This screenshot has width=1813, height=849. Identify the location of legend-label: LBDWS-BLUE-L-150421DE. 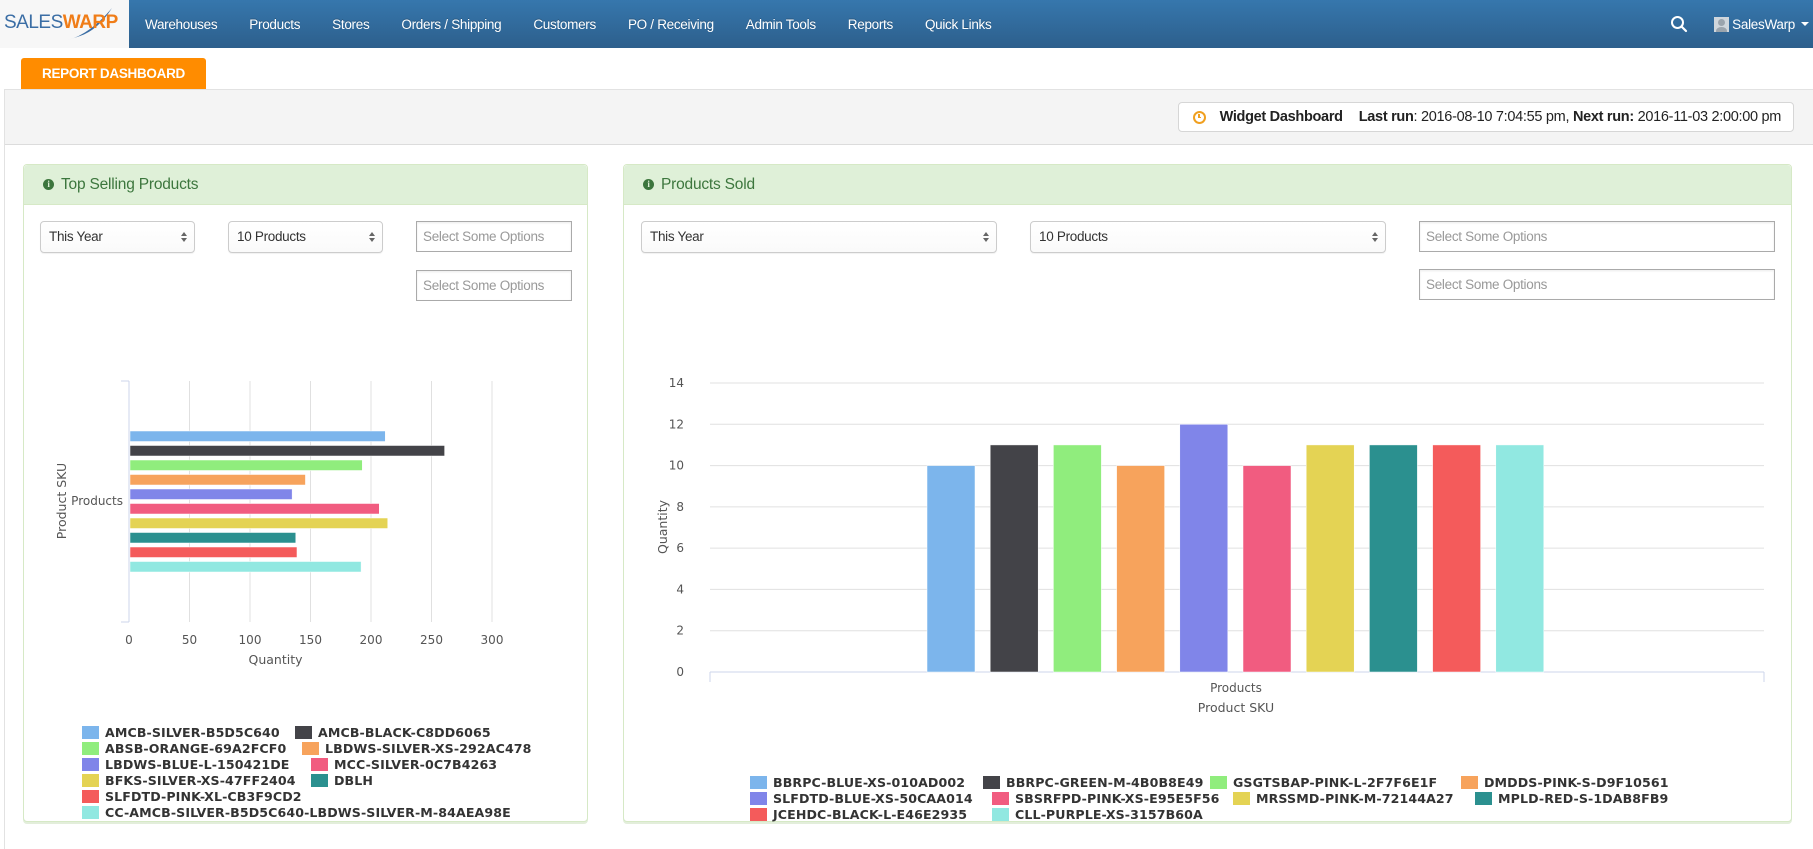
(197, 764).